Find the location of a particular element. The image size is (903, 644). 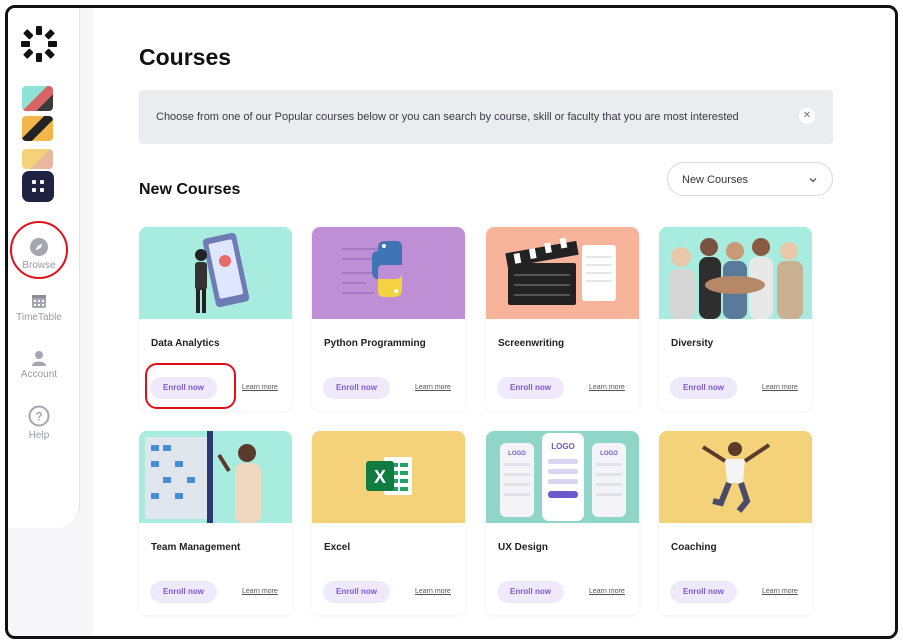

question-icon: ? is located at coordinates (39, 416).